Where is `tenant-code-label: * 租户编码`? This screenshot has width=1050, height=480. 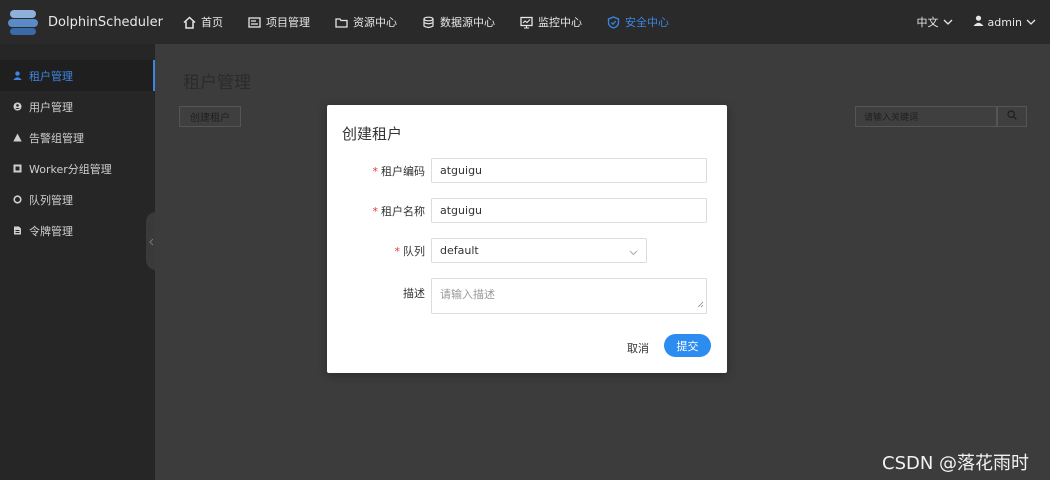
tenant-code-label: * 租户编码 is located at coordinates (399, 171).